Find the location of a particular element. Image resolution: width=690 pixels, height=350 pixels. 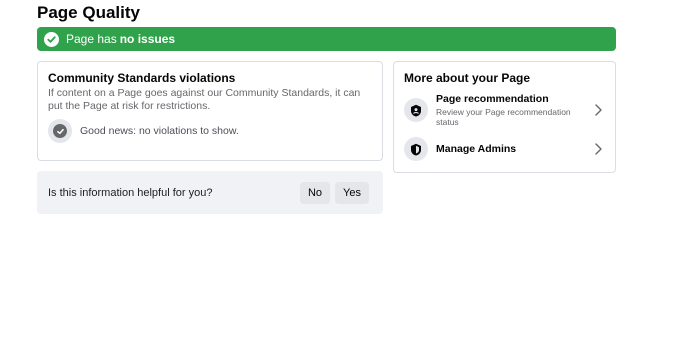

status-banner: Page has no issues is located at coordinates (326, 39).